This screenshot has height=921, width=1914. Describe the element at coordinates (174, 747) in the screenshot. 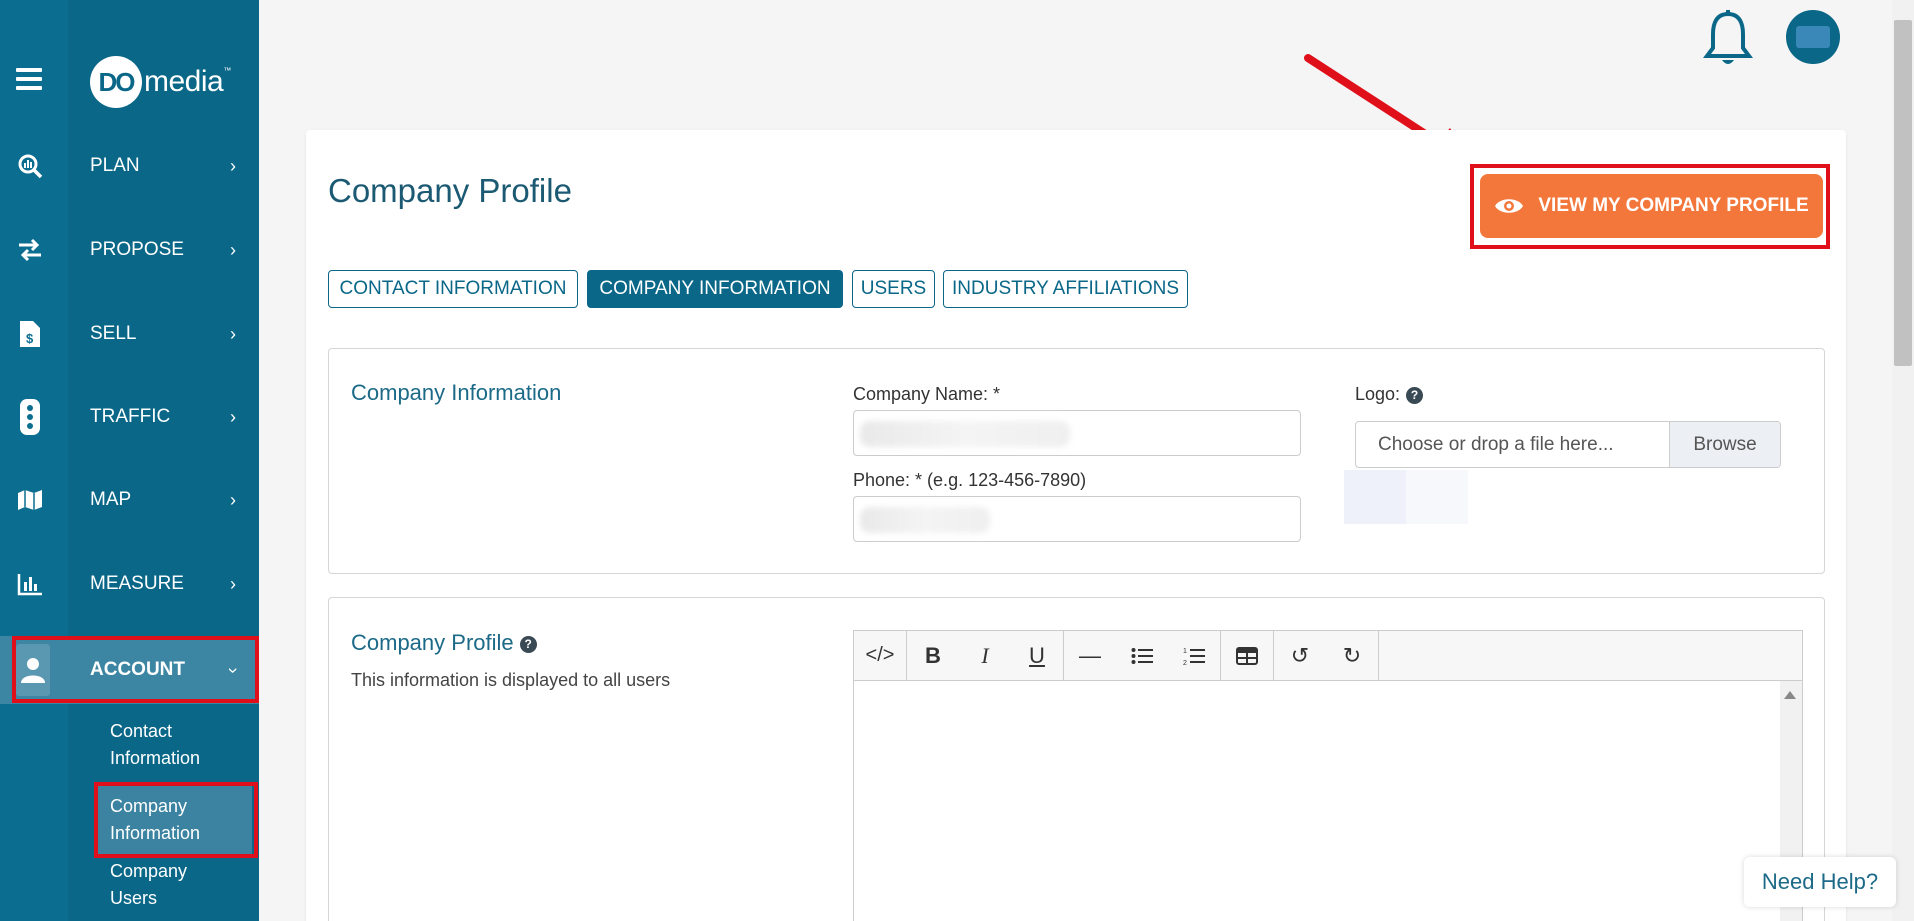

I see `sub-item-contact-information: Contact Information` at that location.